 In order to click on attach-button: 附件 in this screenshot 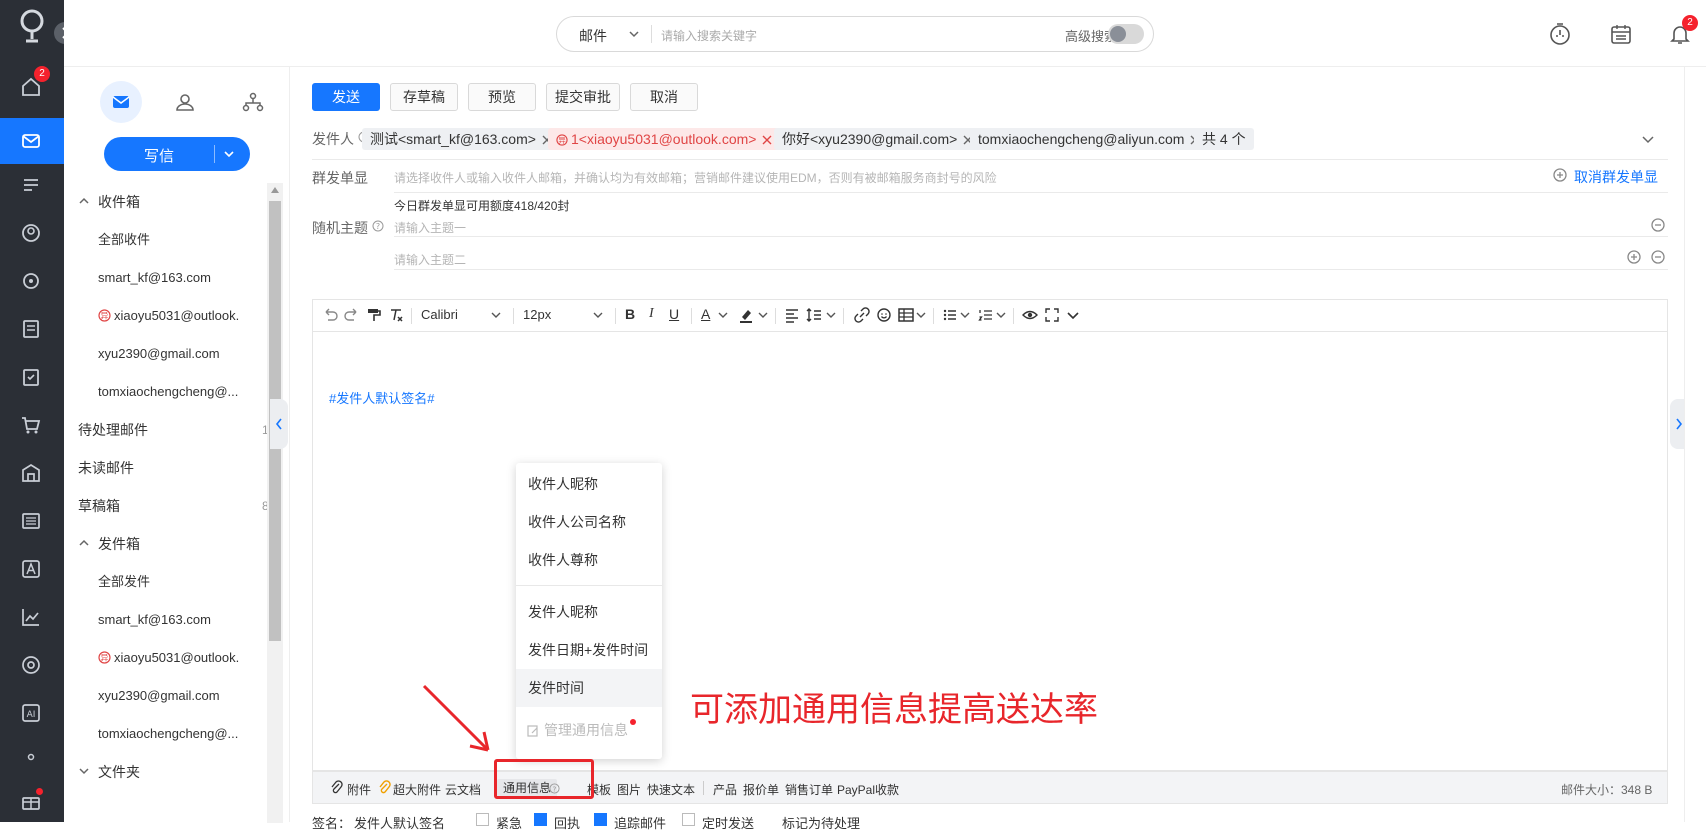, I will do `click(359, 789)`.